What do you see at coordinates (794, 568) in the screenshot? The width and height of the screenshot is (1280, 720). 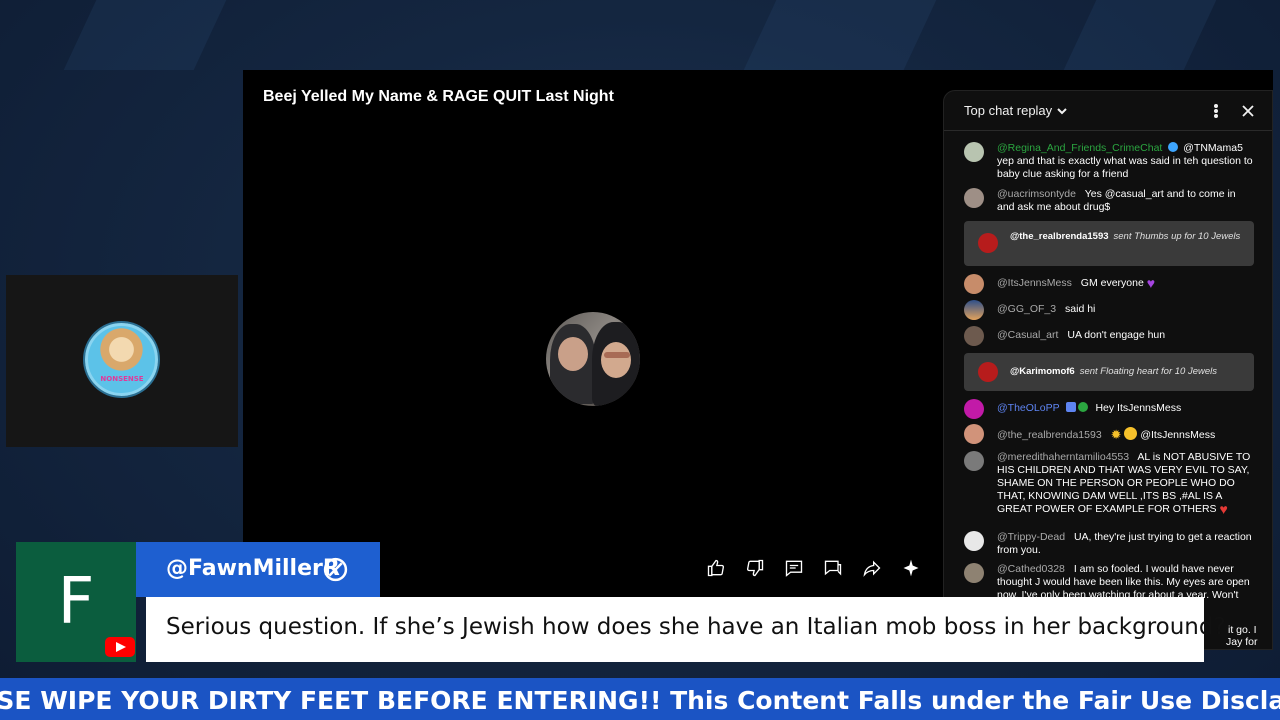 I see `comment-icon` at bounding box center [794, 568].